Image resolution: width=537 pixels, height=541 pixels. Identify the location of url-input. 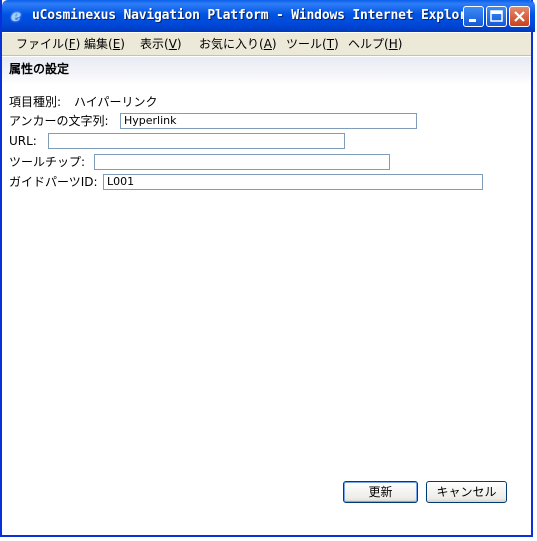
(196, 141).